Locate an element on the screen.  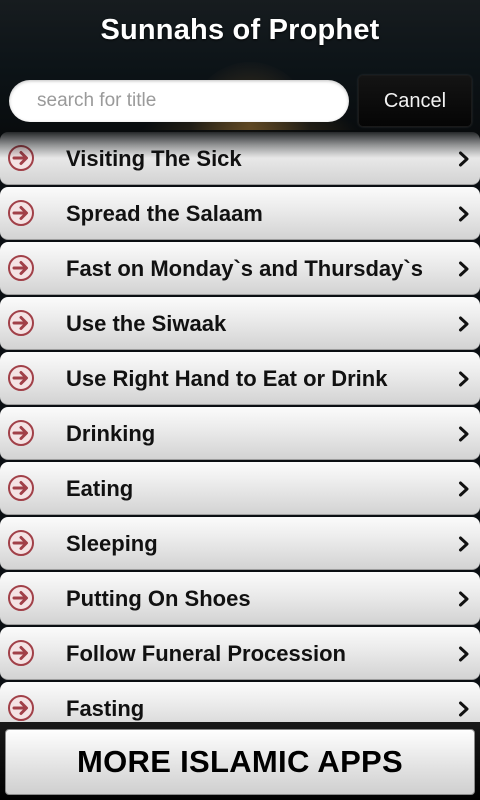
list-item: Follow Funeral Procession is located at coordinates (240, 653).